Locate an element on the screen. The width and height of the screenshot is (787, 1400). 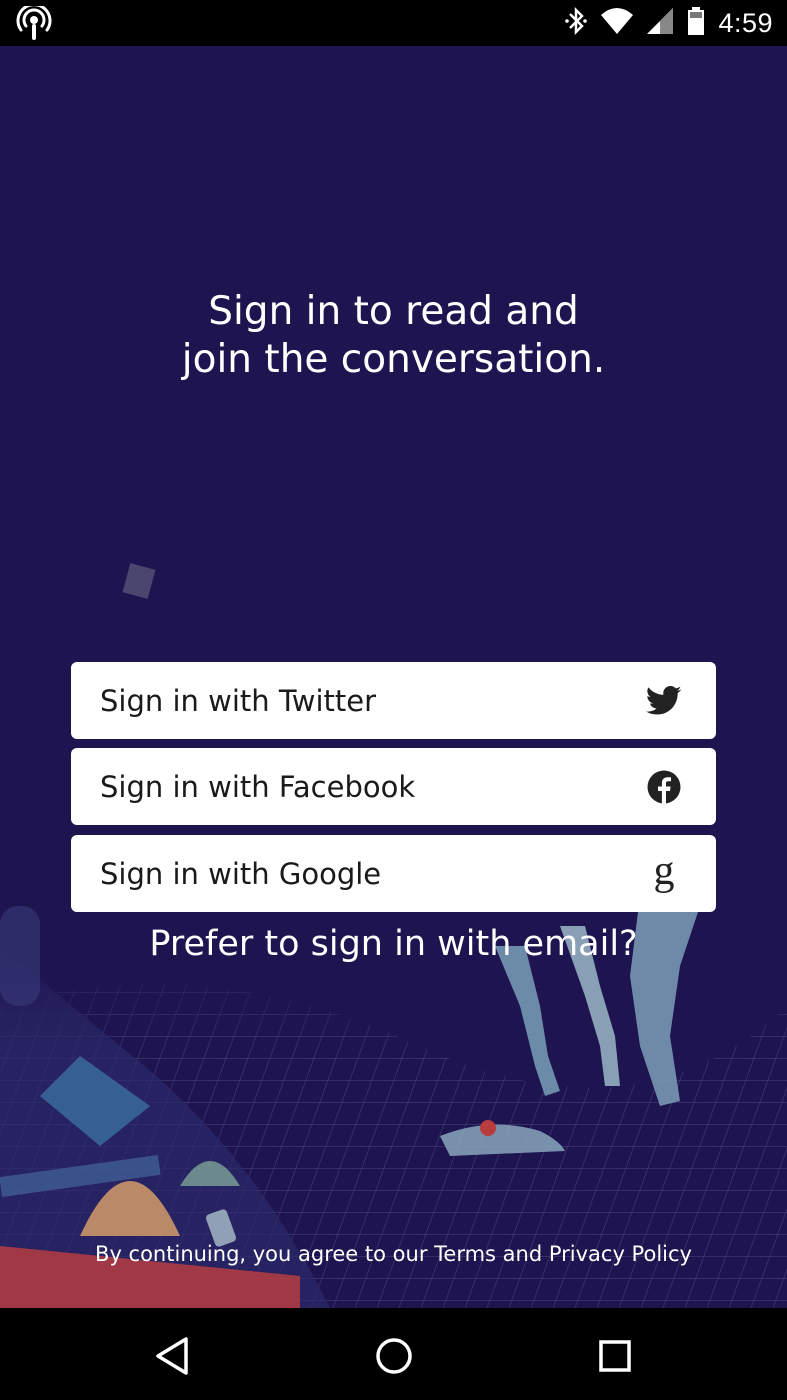
cell-signal-icon is located at coordinates (660, 23).